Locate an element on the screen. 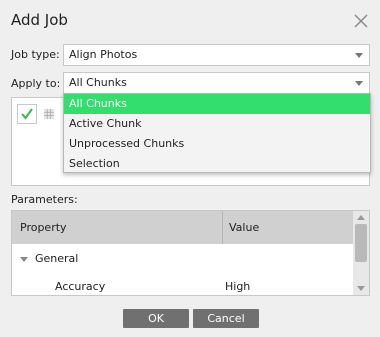  dropdown-option-unprocessed-chunks: Unprocessed Chunks is located at coordinates (217, 144).